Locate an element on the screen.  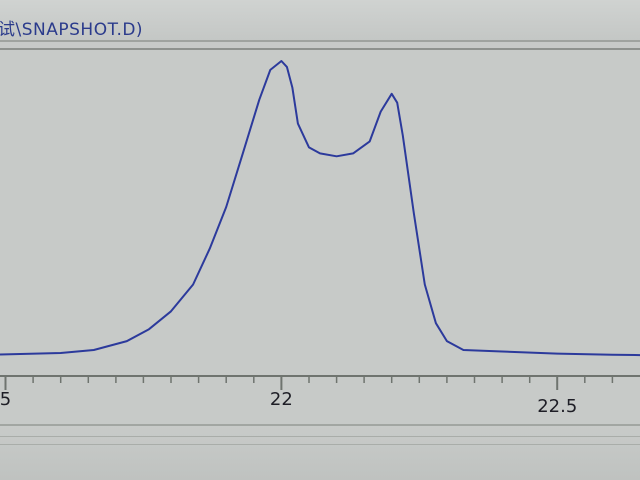
x-tick-label: 22 is located at coordinates (281, 399).